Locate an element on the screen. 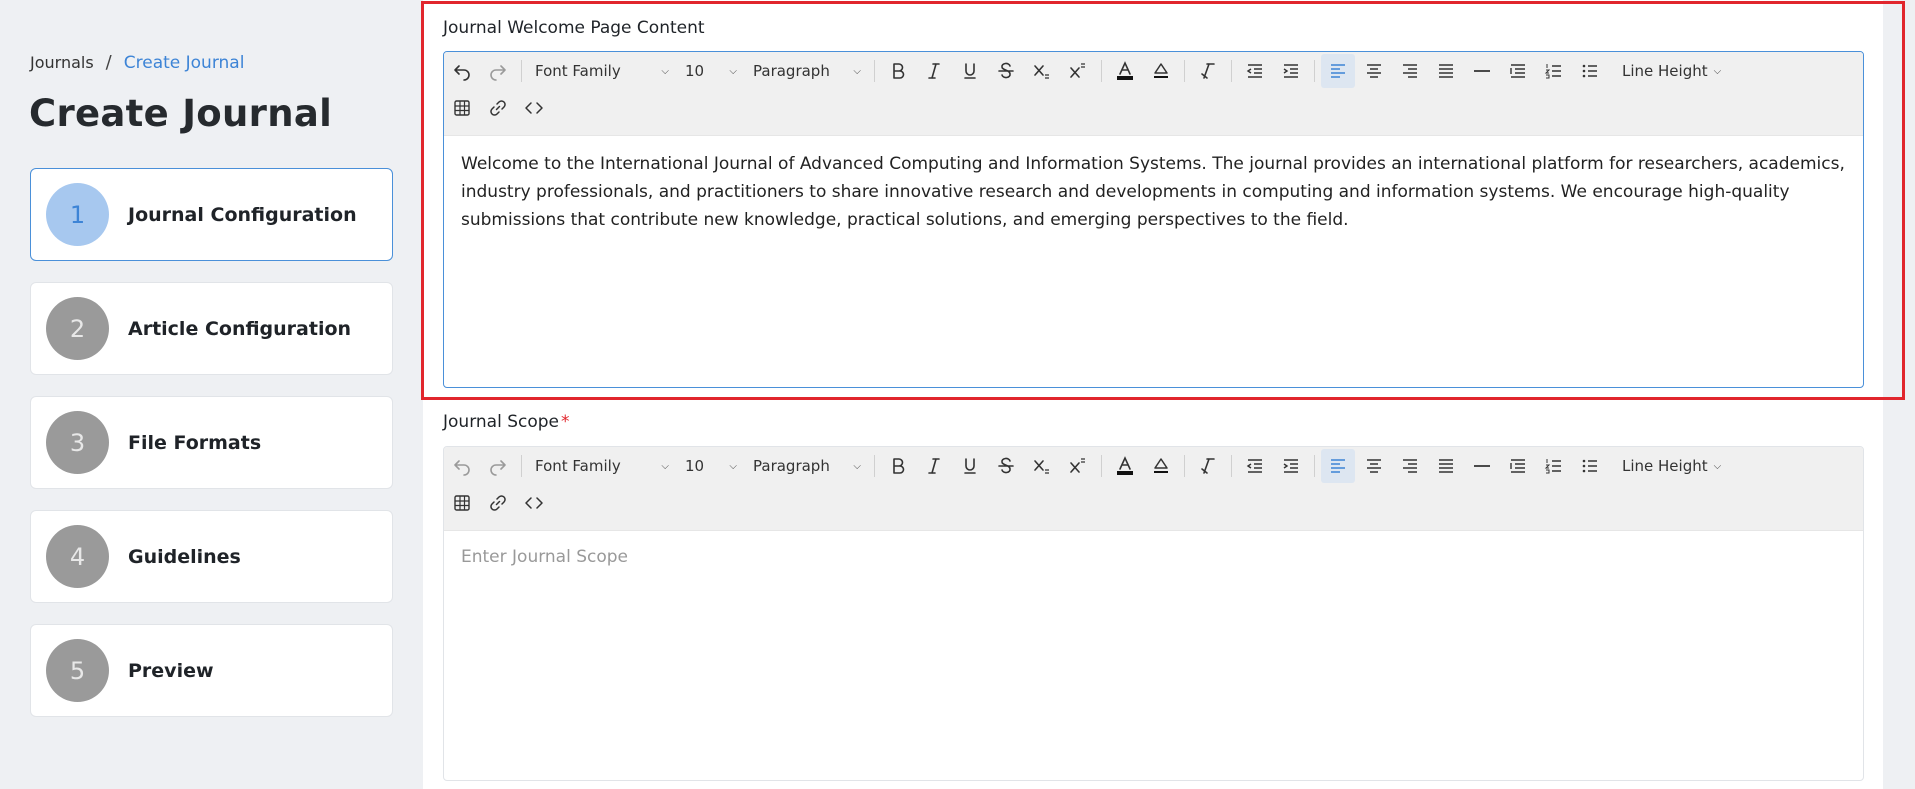 This screenshot has height=789, width=1915. step-file-formats: 3 File Formats is located at coordinates (211, 442).